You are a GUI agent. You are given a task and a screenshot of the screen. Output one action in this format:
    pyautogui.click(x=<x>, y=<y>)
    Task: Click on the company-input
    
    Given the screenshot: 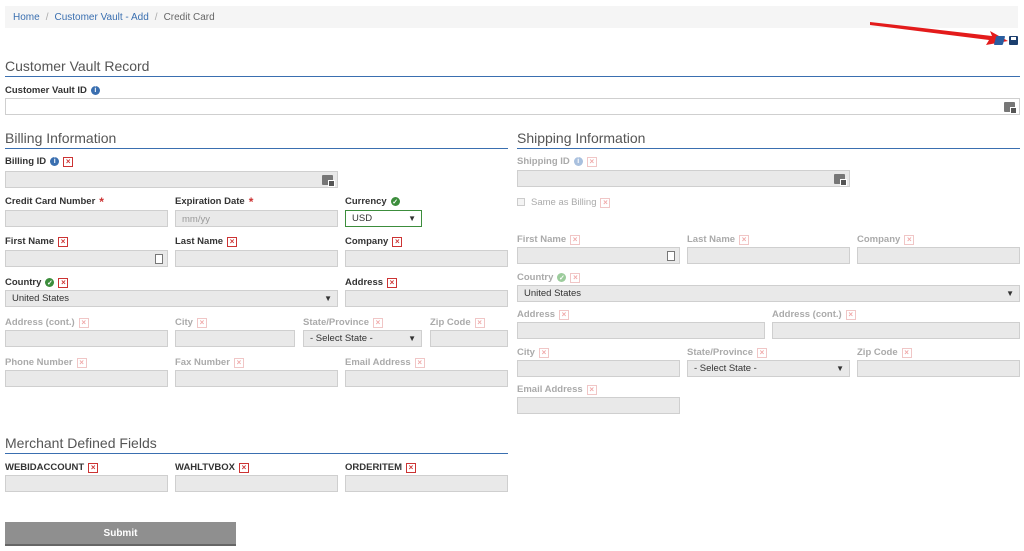 What is the action you would take?
    pyautogui.click(x=426, y=258)
    